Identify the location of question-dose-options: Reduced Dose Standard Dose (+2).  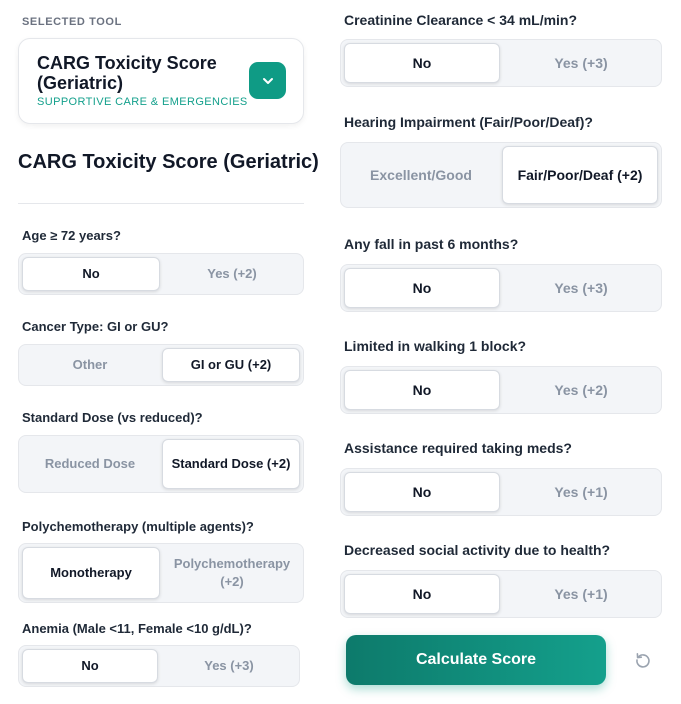
(161, 464).